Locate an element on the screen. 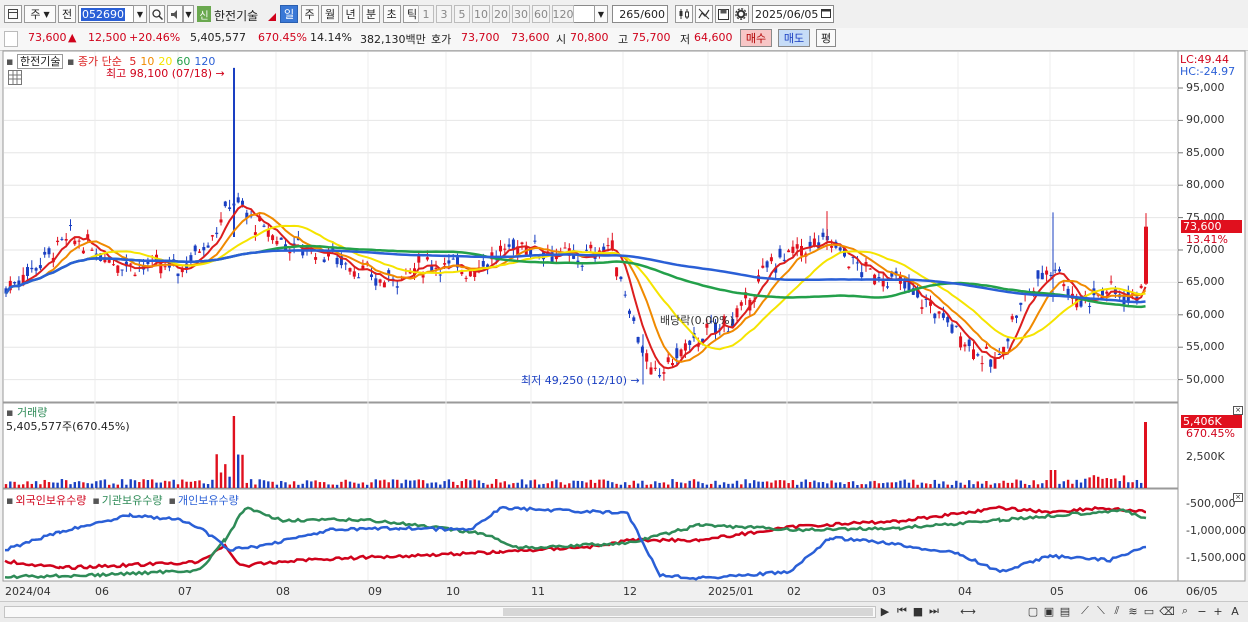  eval-button: 평 is located at coordinates (826, 38).